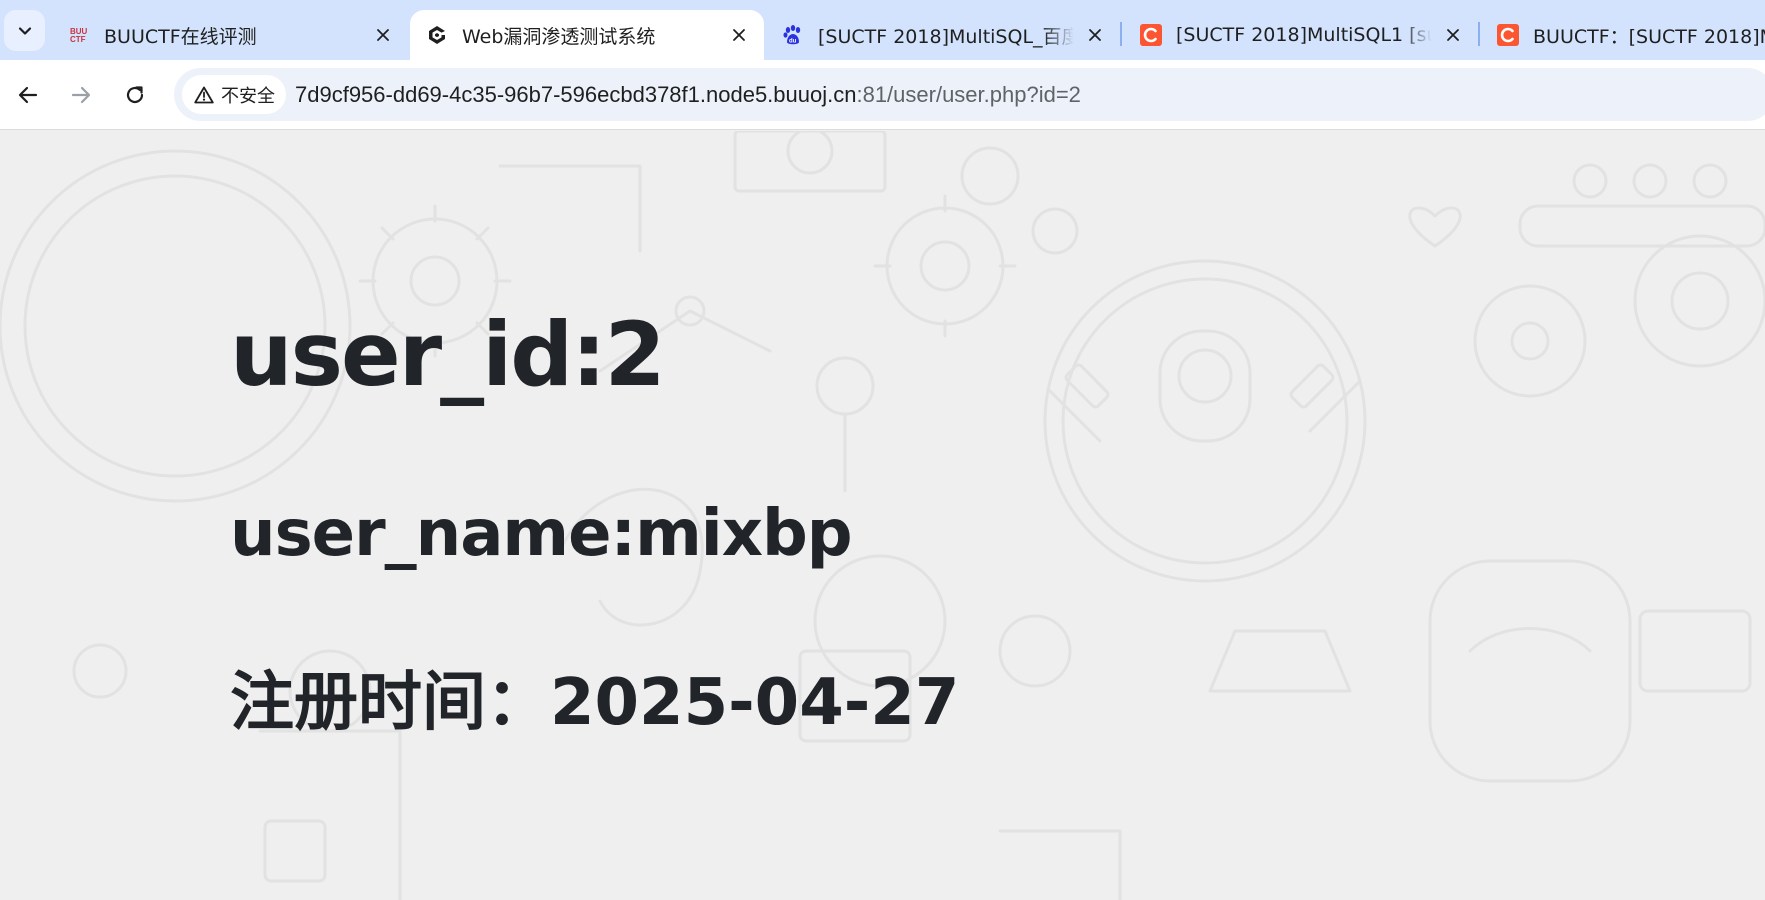 This screenshot has height=900, width=1765. I want to click on reload-button, so click(135, 95).